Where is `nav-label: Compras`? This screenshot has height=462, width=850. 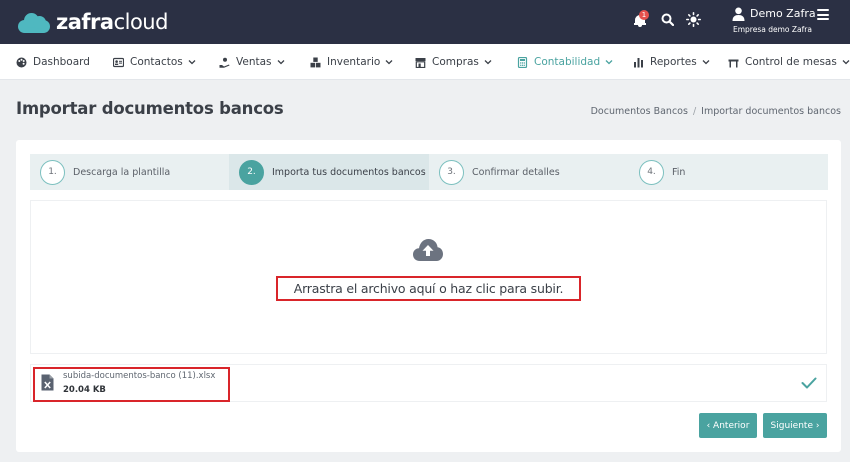 nav-label: Compras is located at coordinates (455, 62).